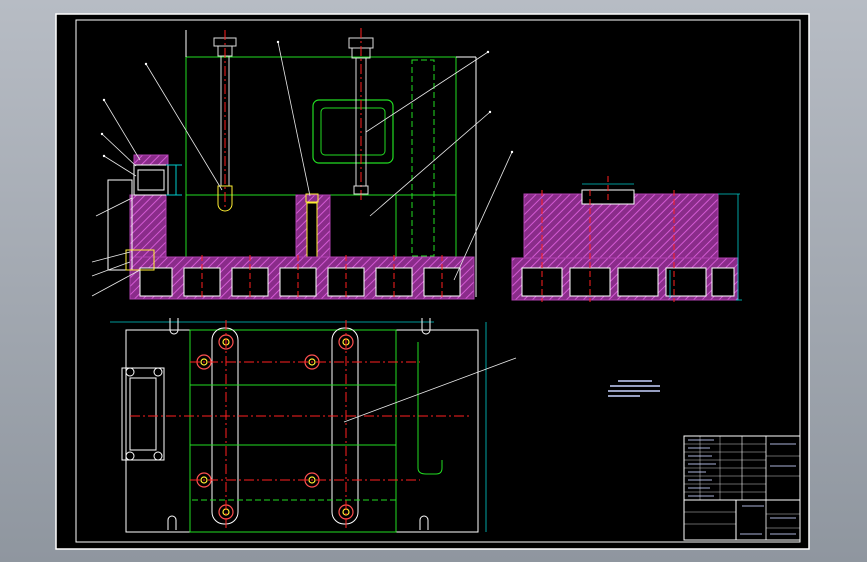  I want to click on side-section-view, so click(626, 239).